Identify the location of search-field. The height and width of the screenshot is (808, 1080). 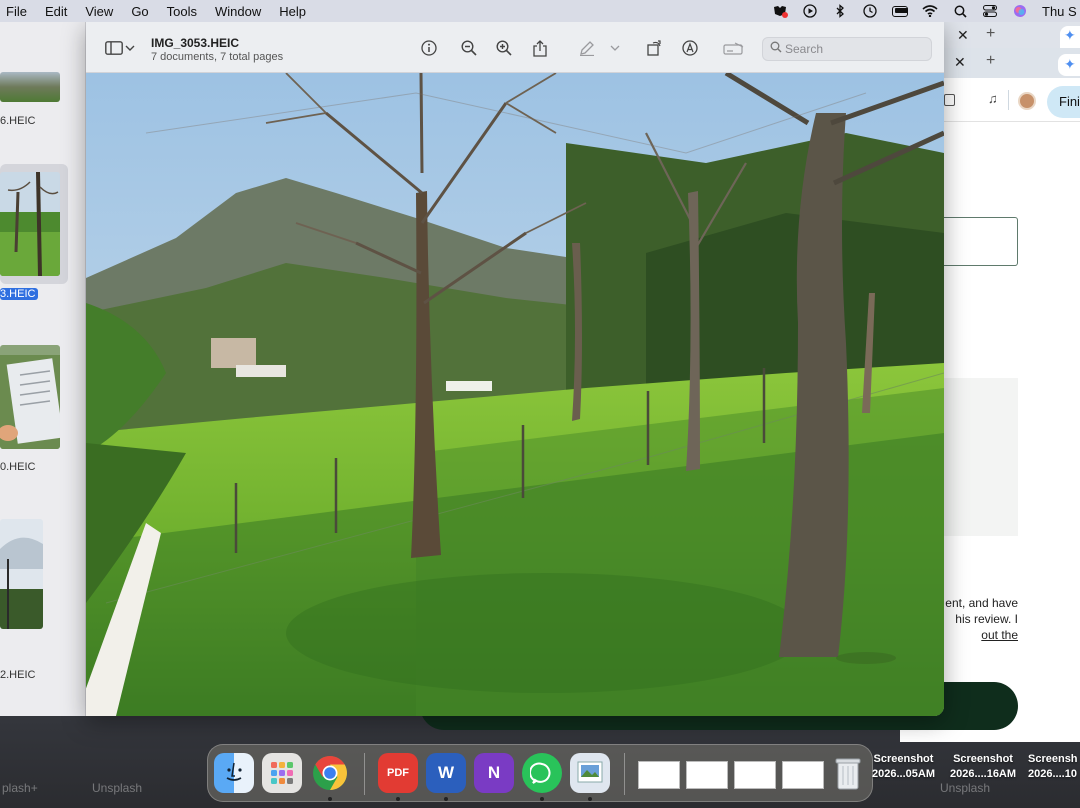
(847, 49).